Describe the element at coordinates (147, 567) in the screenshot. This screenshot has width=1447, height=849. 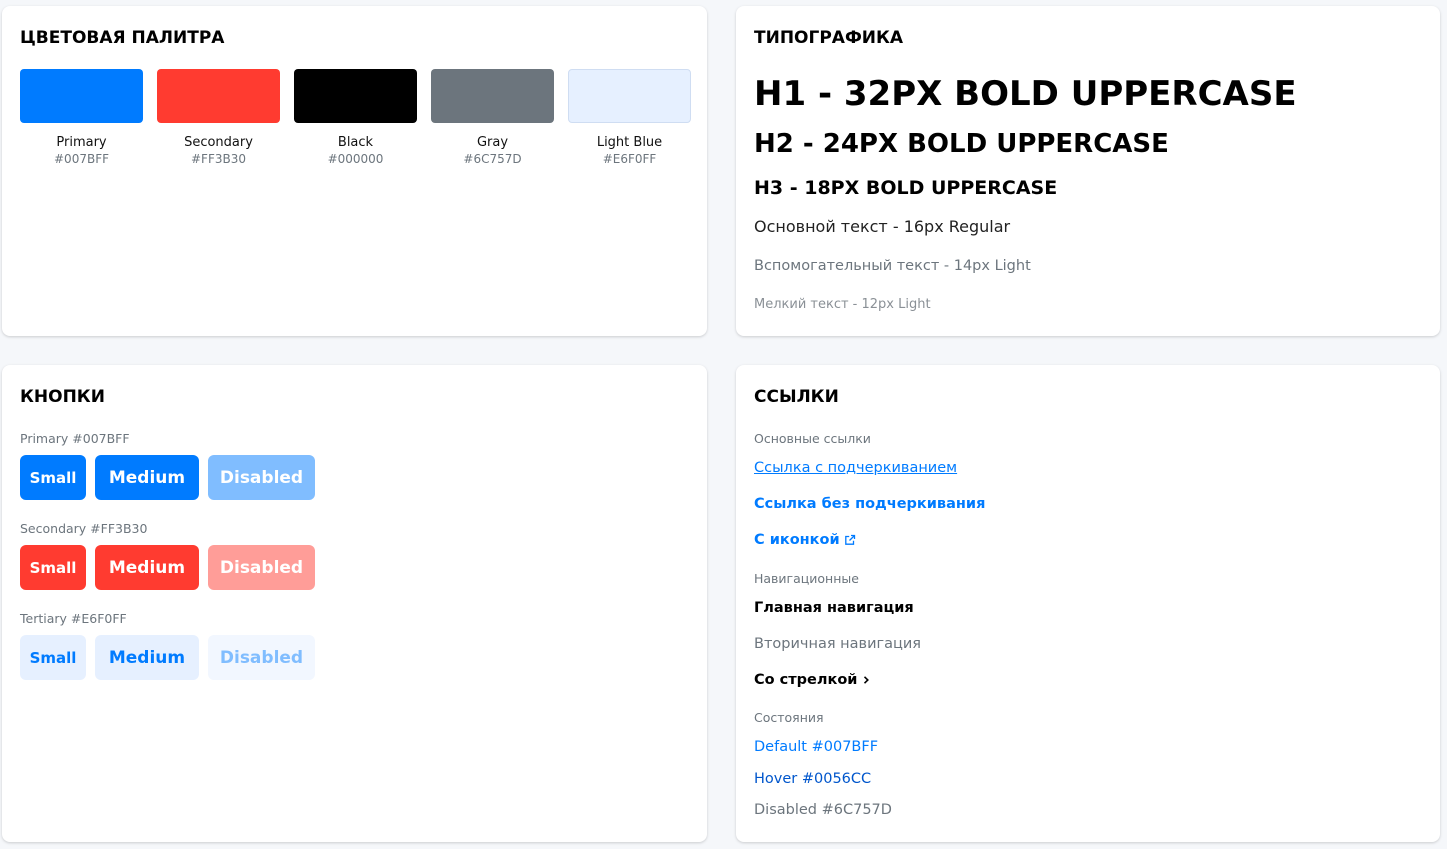
I see `secondary-medium-button: Medium` at that location.